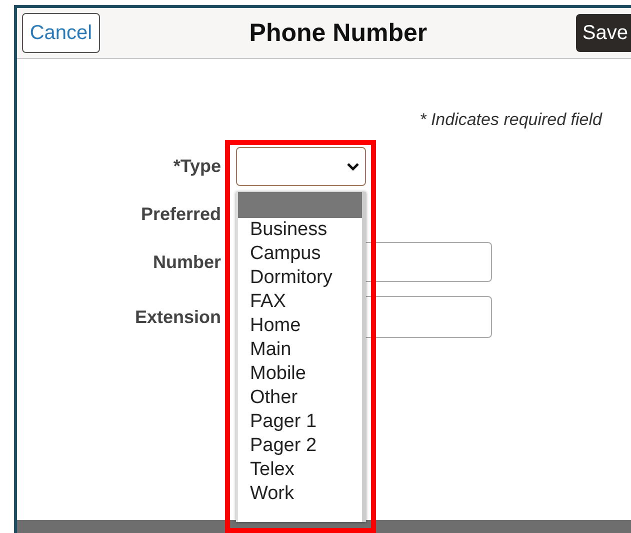 Image resolution: width=631 pixels, height=533 pixels. I want to click on required-note: * Indicates required field, so click(511, 120).